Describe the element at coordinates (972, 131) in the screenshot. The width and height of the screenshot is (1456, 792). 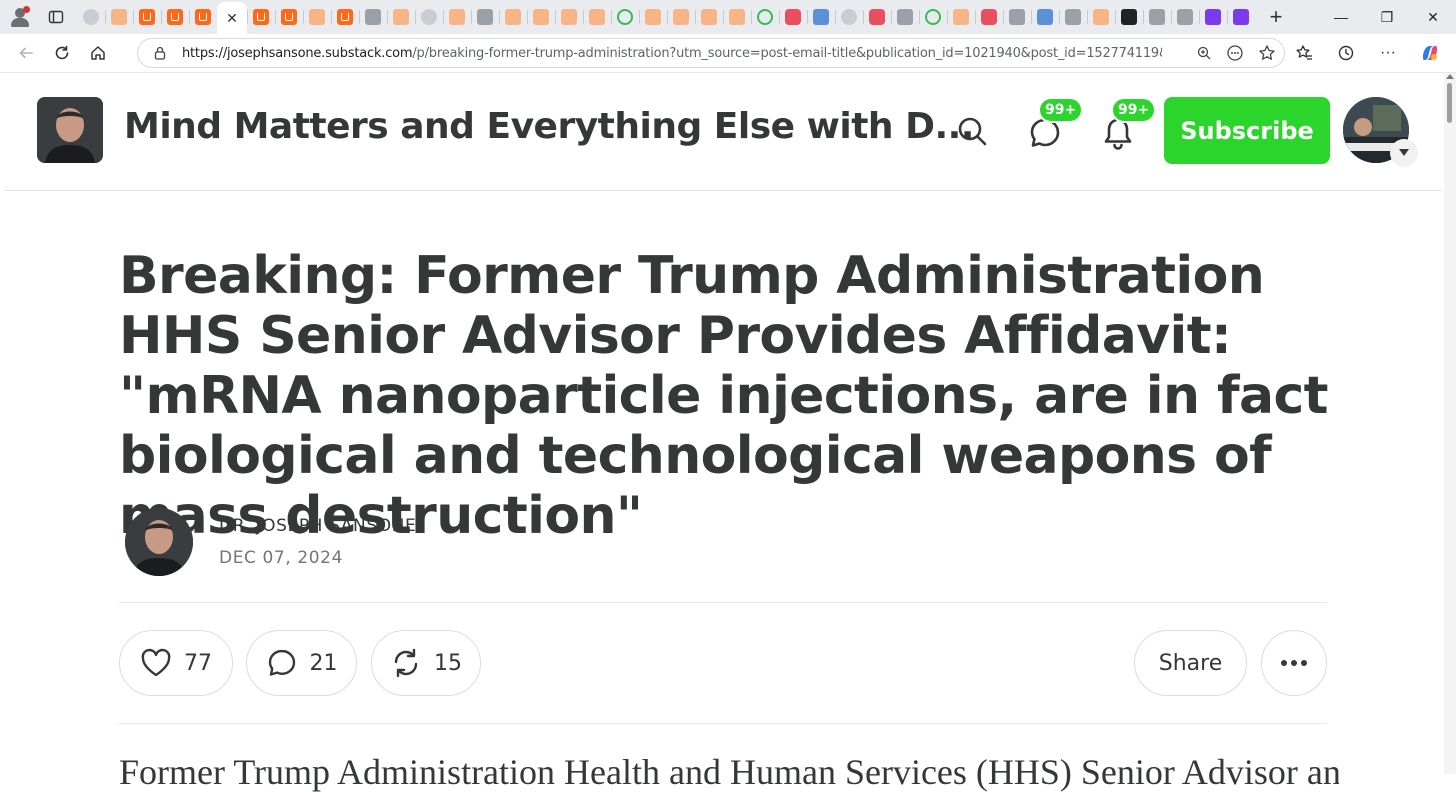
I see `search-button` at that location.